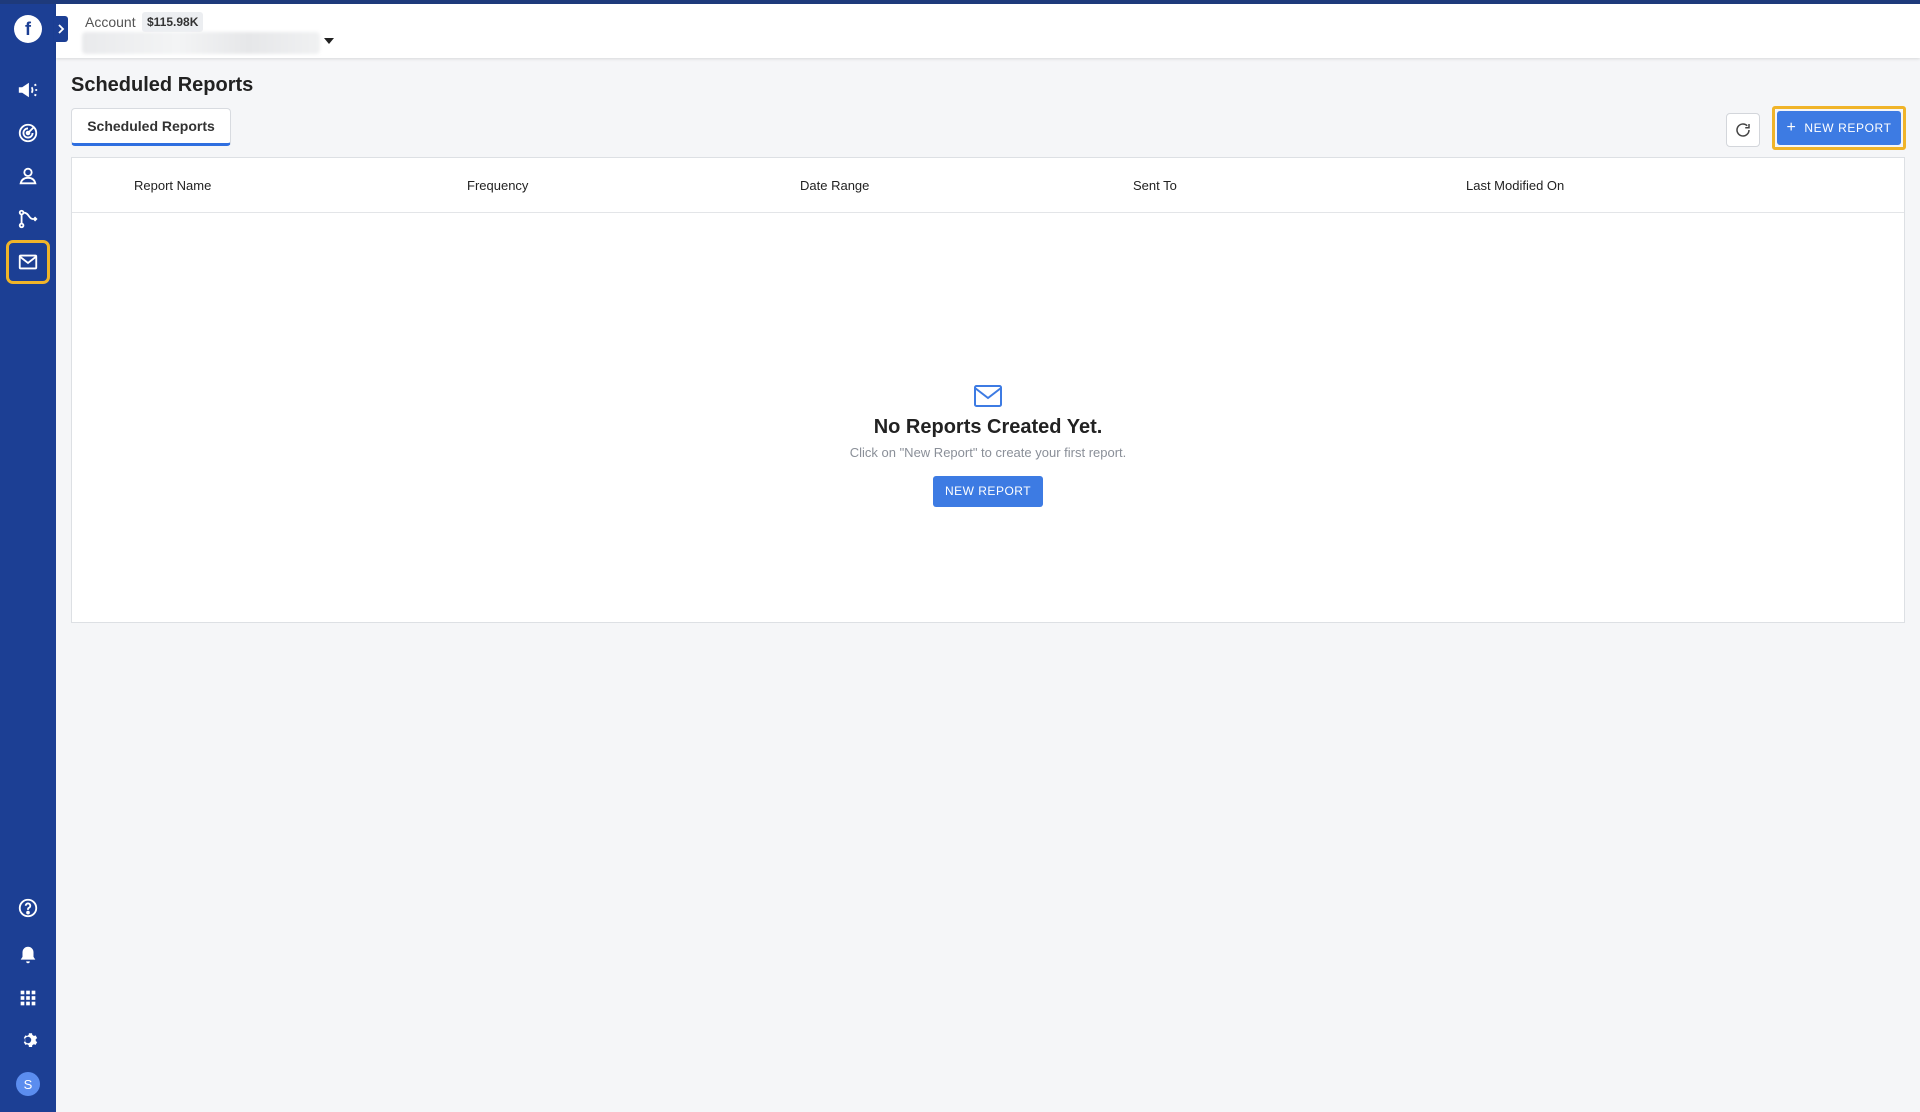 The height and width of the screenshot is (1112, 1920). I want to click on account-balance-badge: $115.98K, so click(173, 22).